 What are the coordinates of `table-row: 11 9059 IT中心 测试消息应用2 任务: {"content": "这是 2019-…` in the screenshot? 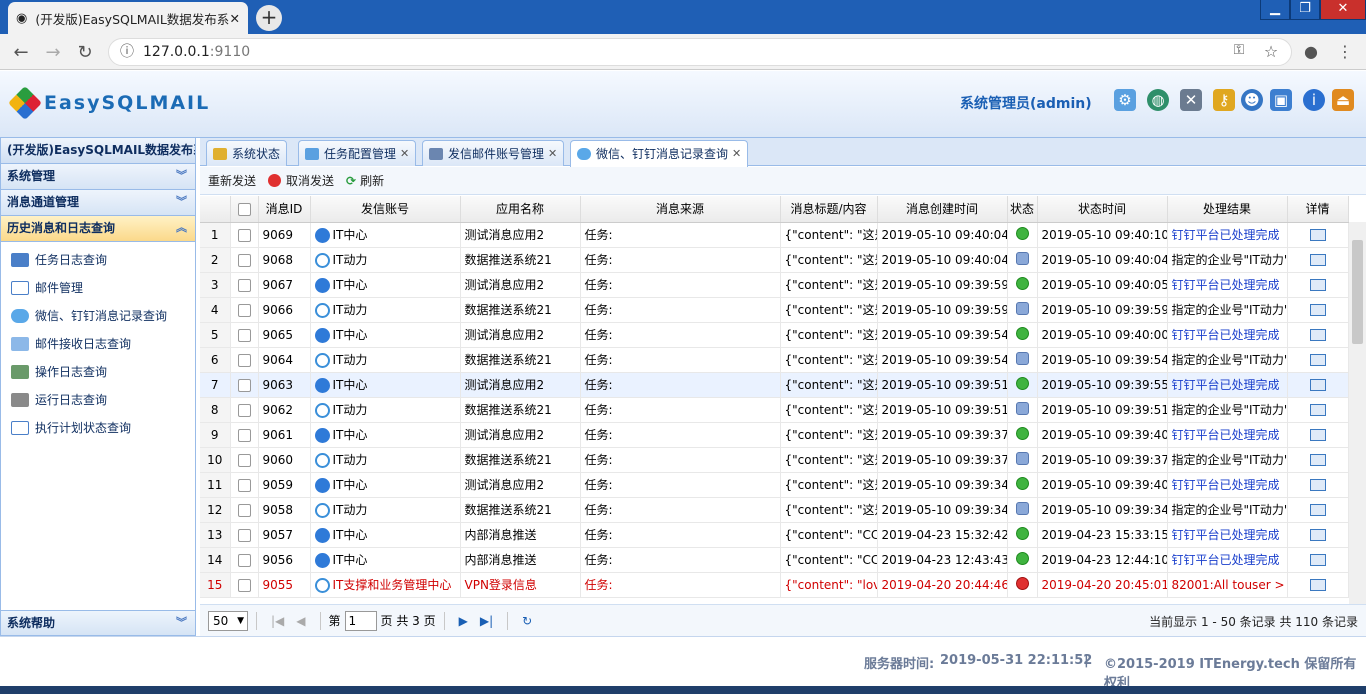 It's located at (774, 485).